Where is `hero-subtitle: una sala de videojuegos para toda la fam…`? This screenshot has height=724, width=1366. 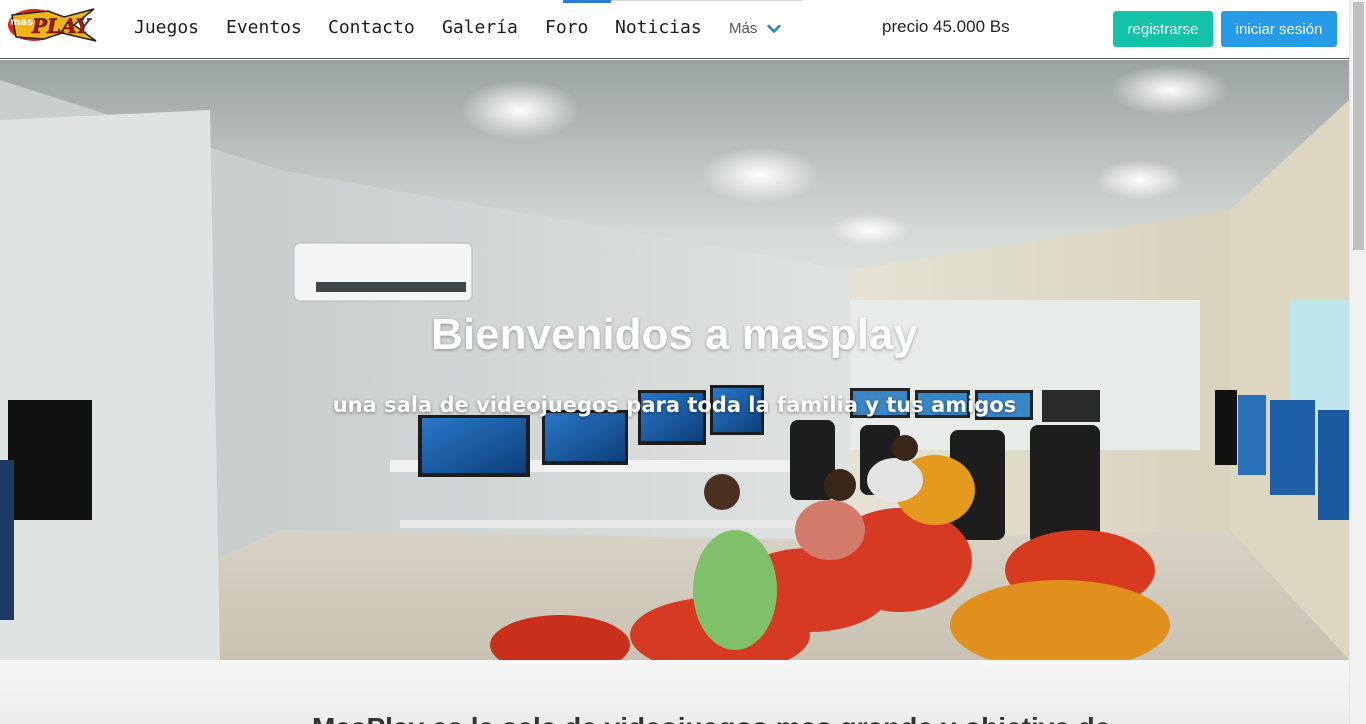 hero-subtitle: una sala de videojuegos para toda la fam… is located at coordinates (674, 405).